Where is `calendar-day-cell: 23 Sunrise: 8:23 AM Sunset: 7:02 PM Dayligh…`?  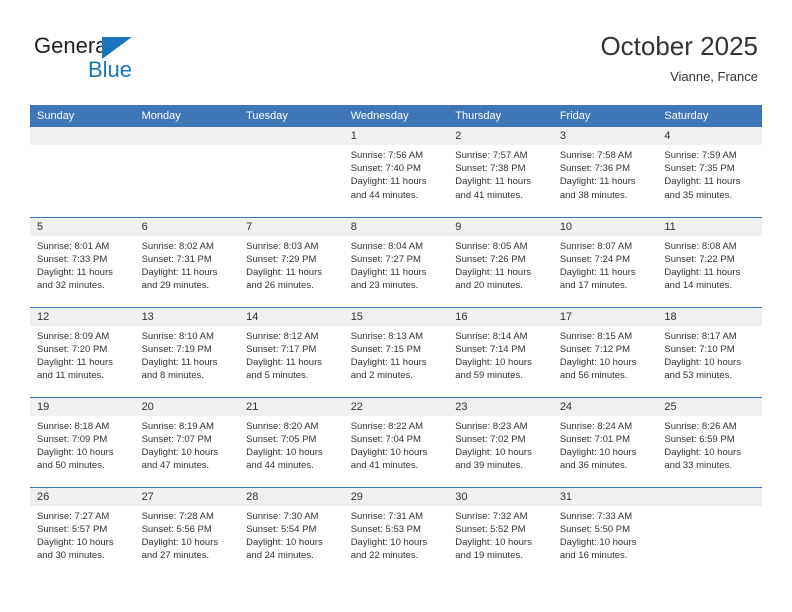 calendar-day-cell: 23 Sunrise: 8:23 AM Sunset: 7:02 PM Dayligh… is located at coordinates (500, 441).